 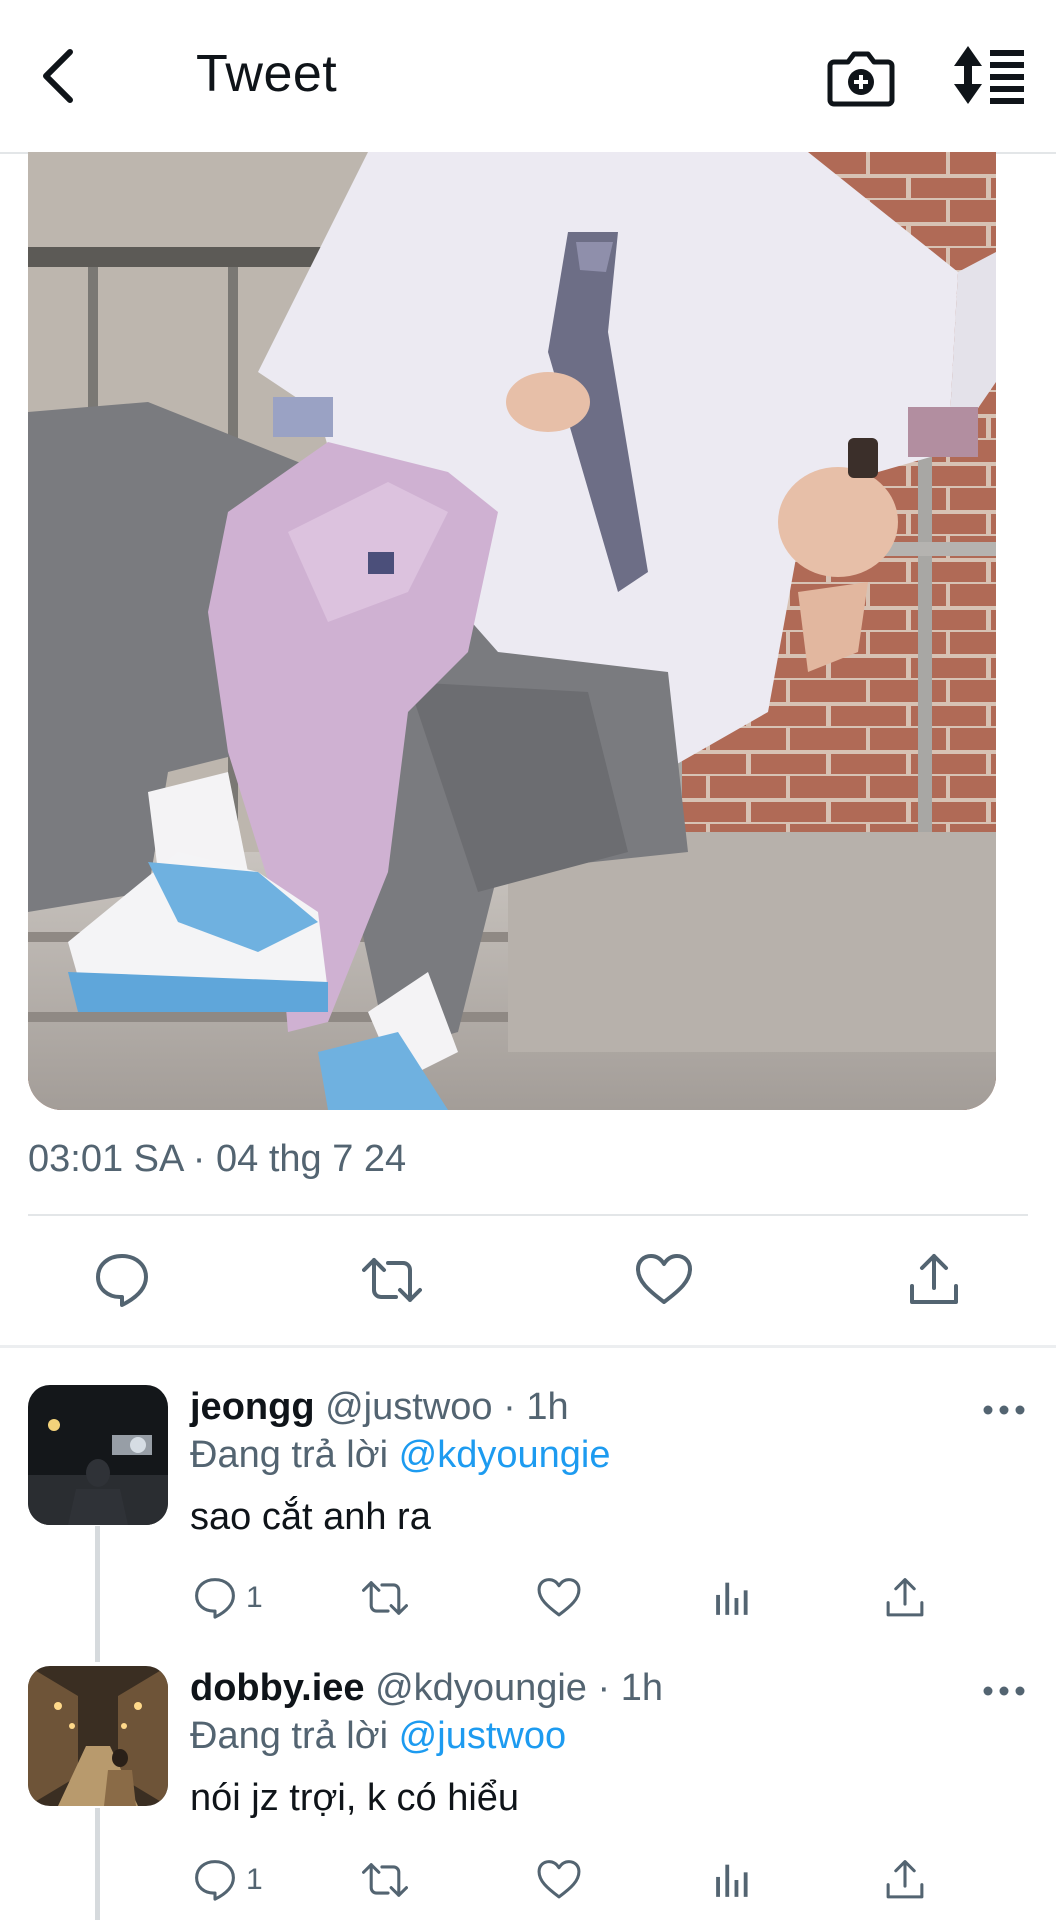 What do you see at coordinates (481, 1688) in the screenshot?
I see `reply-author-handle: @kdyoungie` at bounding box center [481, 1688].